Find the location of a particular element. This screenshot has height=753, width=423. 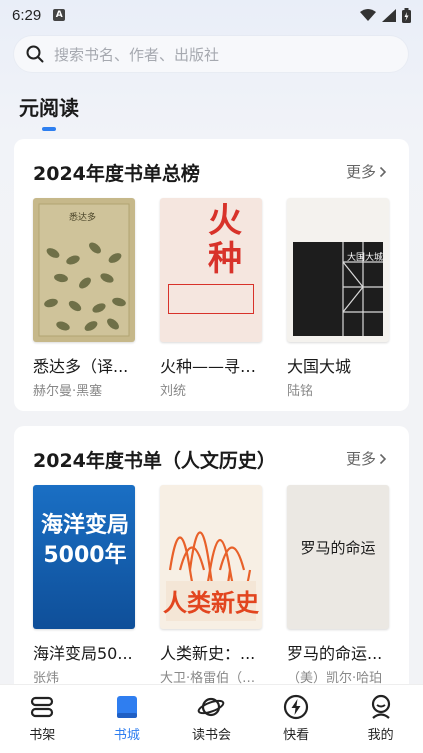

page-title: 元阅读 is located at coordinates (49, 108).